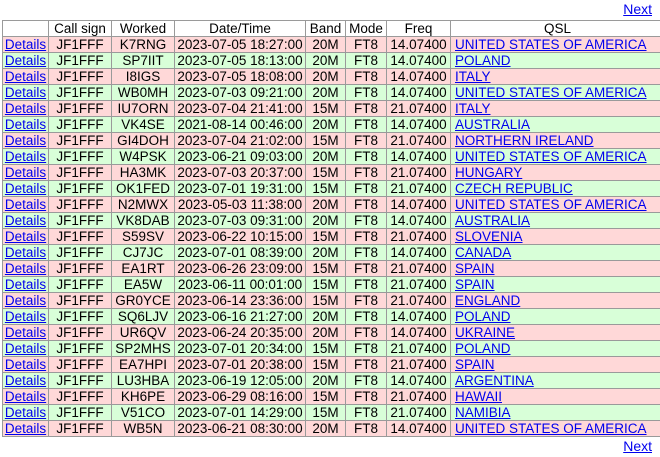  I want to click on worked-cell: UR6QV, so click(143, 333).